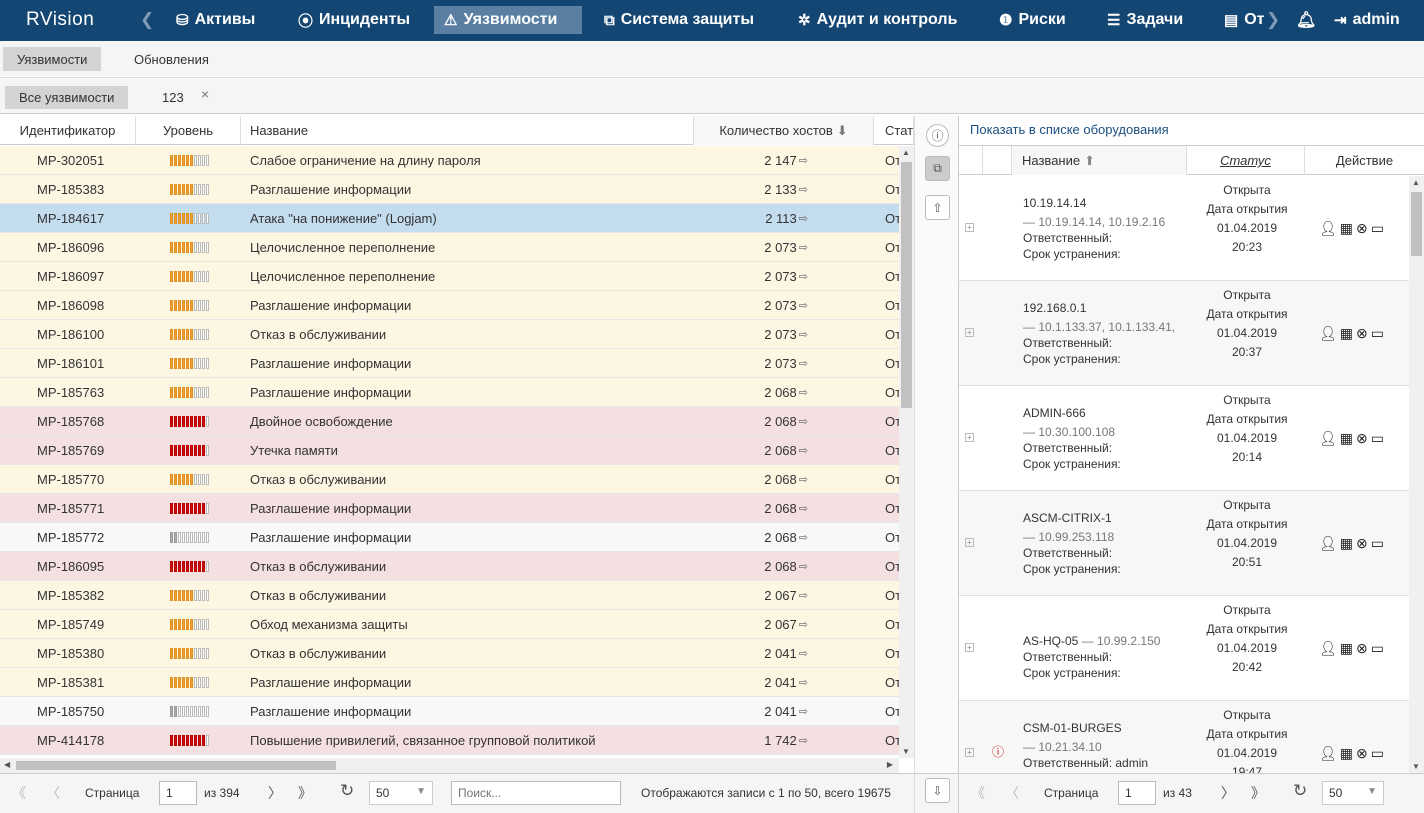  I want to click on host-count: 2 133 ⇨, so click(754, 189).